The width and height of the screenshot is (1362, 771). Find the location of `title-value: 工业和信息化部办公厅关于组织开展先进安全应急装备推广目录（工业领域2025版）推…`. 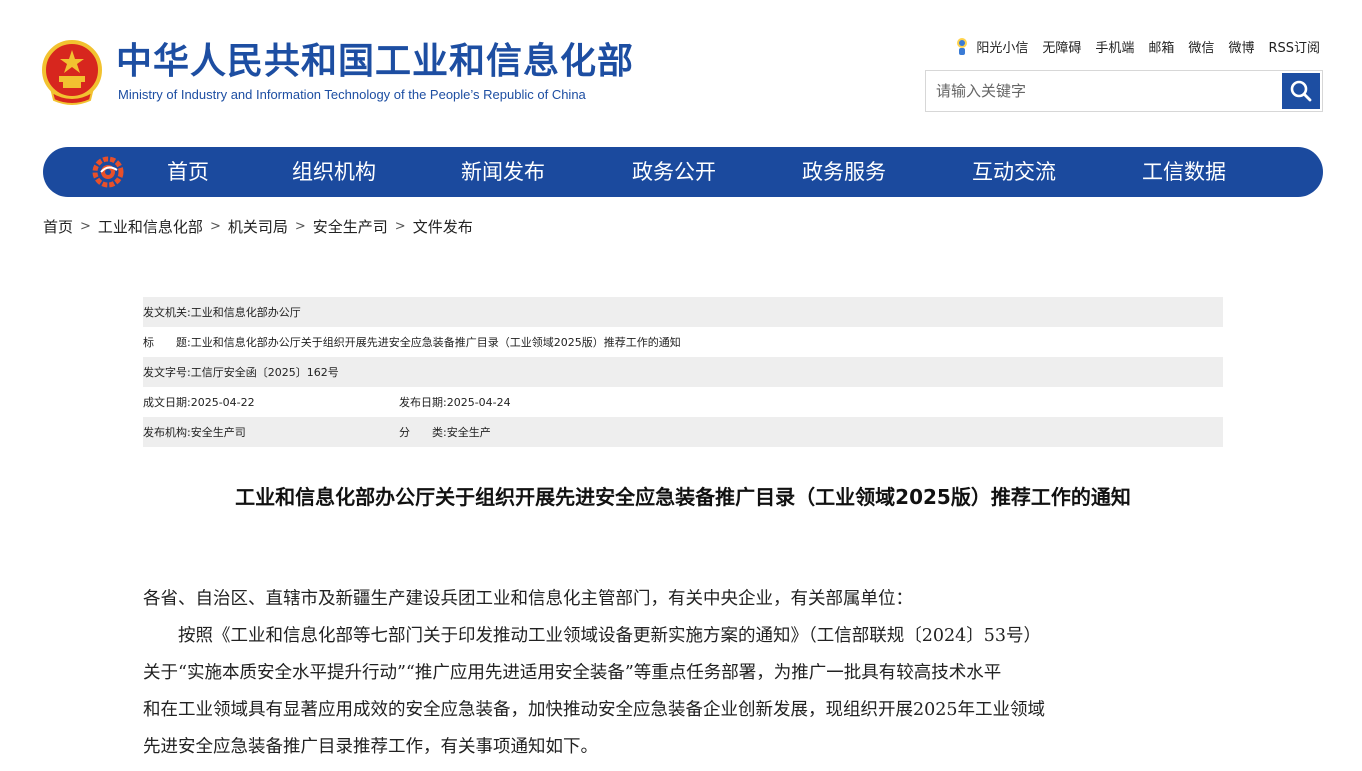

title-value: 工业和信息化部办公厅关于组织开展先进安全应急装备推广目录（工业领域2025版）推… is located at coordinates (435, 342).